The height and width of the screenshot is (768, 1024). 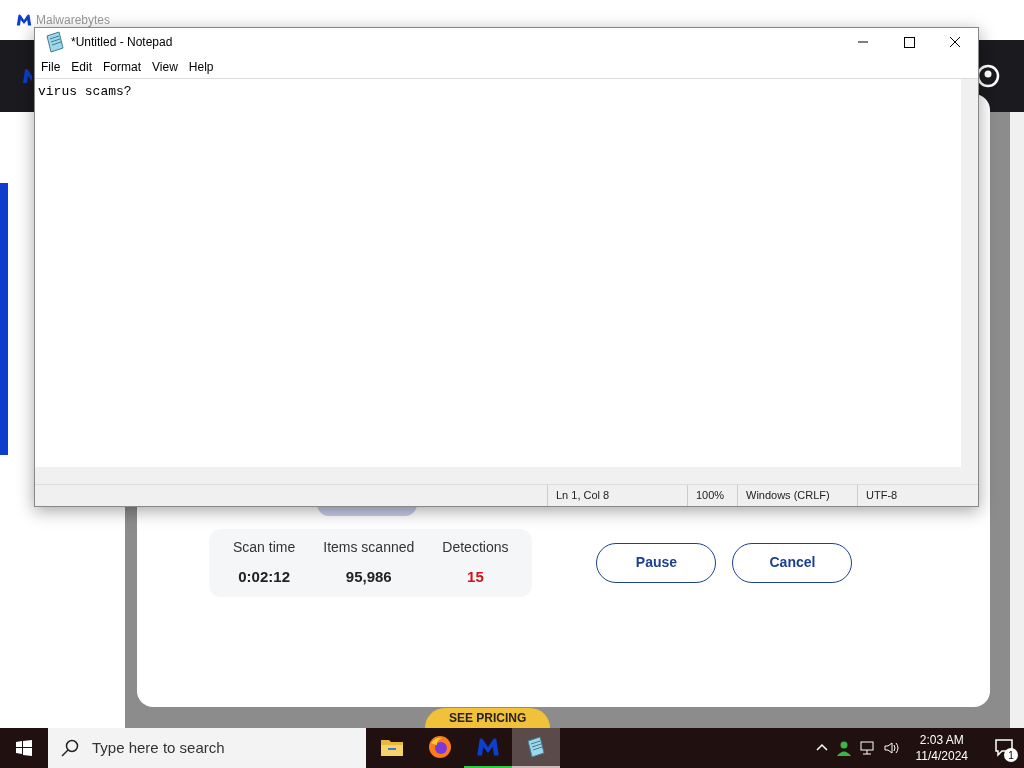 What do you see at coordinates (475, 547) in the screenshot?
I see `stat-label: Detections` at bounding box center [475, 547].